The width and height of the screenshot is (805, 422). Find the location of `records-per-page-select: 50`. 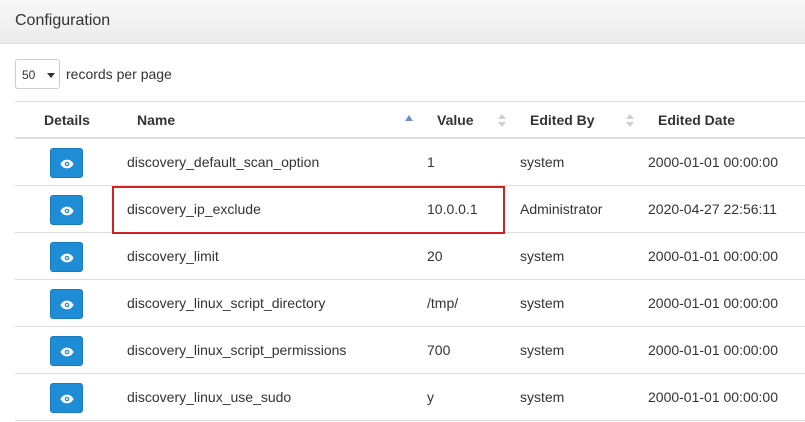

records-per-page-select: 50 is located at coordinates (37, 74).